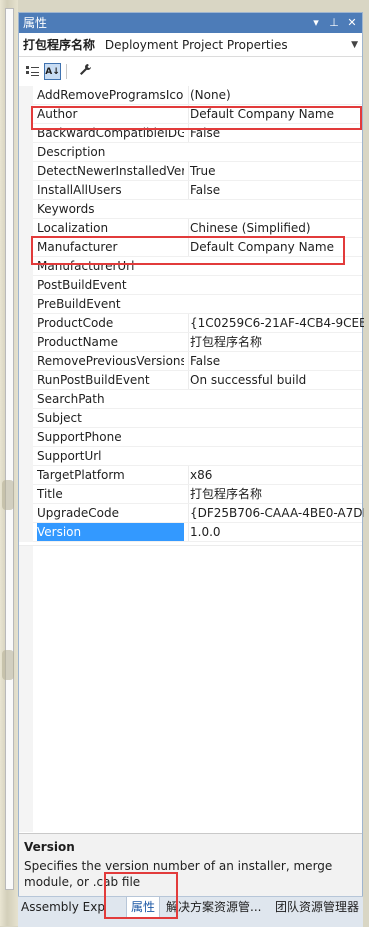 Image resolution: width=369 pixels, height=927 pixels. What do you see at coordinates (190, 418) in the screenshot?
I see `property-row-subject: Subject` at bounding box center [190, 418].